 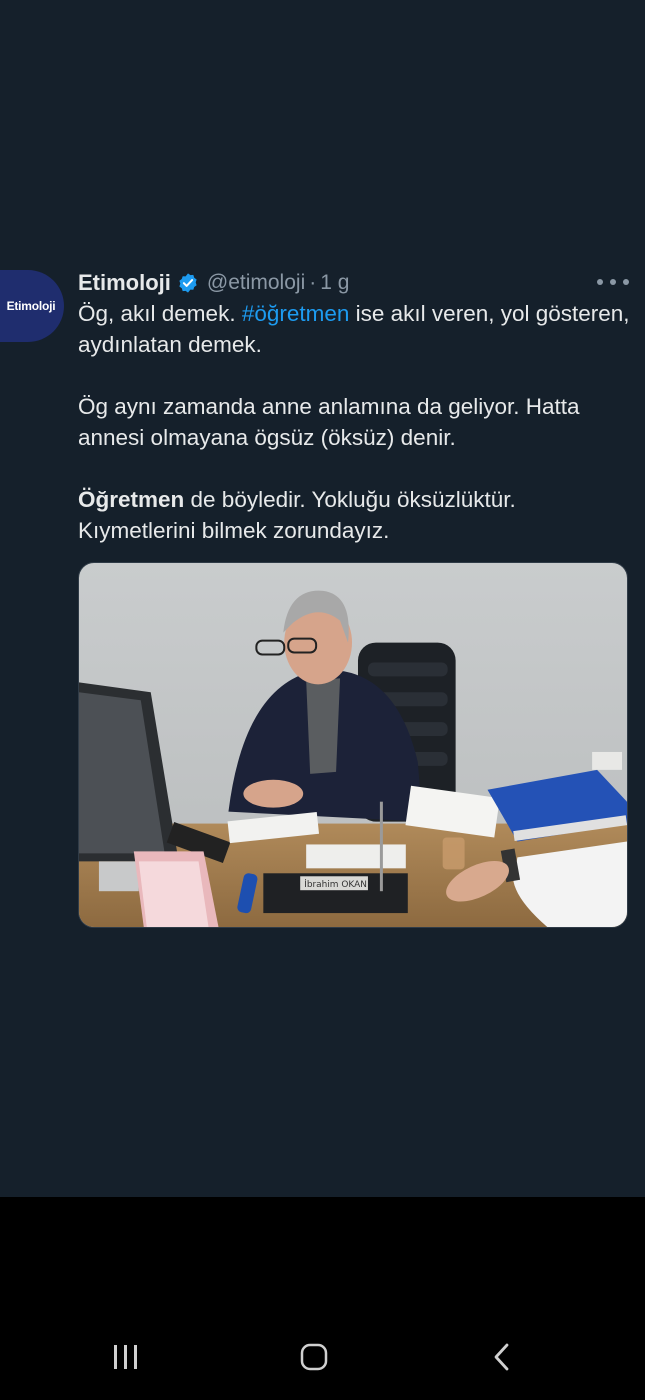 I want to click on more-options-icon, so click(x=613, y=282).